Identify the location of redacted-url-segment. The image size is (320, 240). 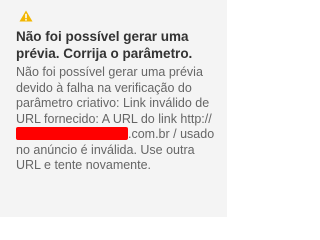
(72, 133).